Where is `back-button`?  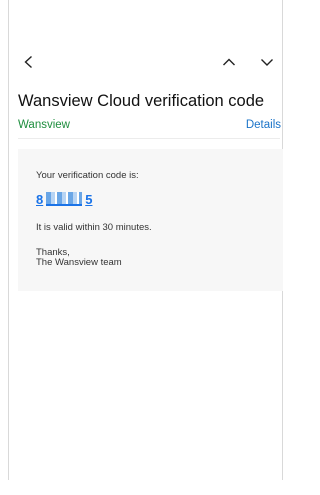
back-button is located at coordinates (29, 62).